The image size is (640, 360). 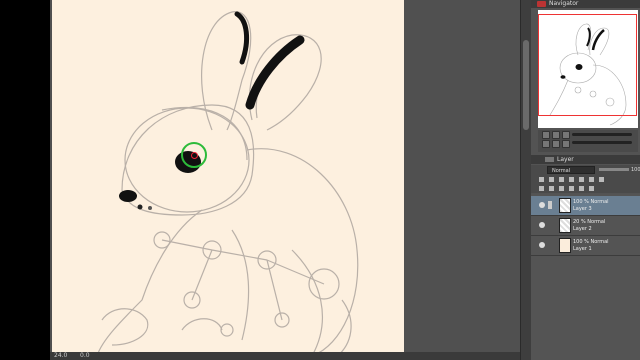 I want to click on scroll-thumb, so click(x=526, y=85).